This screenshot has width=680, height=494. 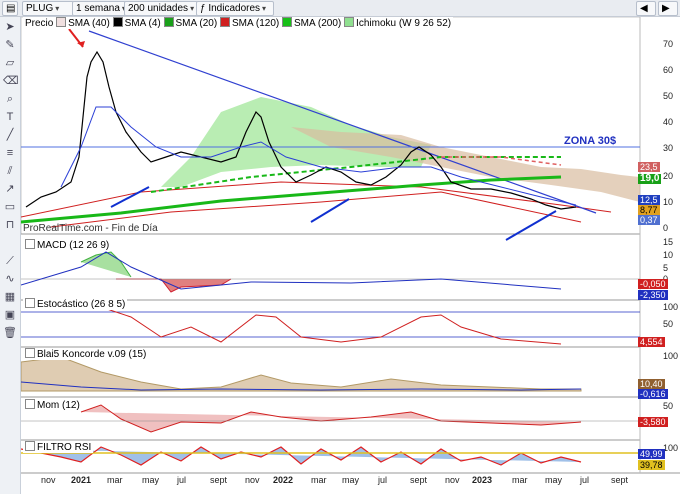 I want to click on y-tick: 40, so click(x=668, y=122).